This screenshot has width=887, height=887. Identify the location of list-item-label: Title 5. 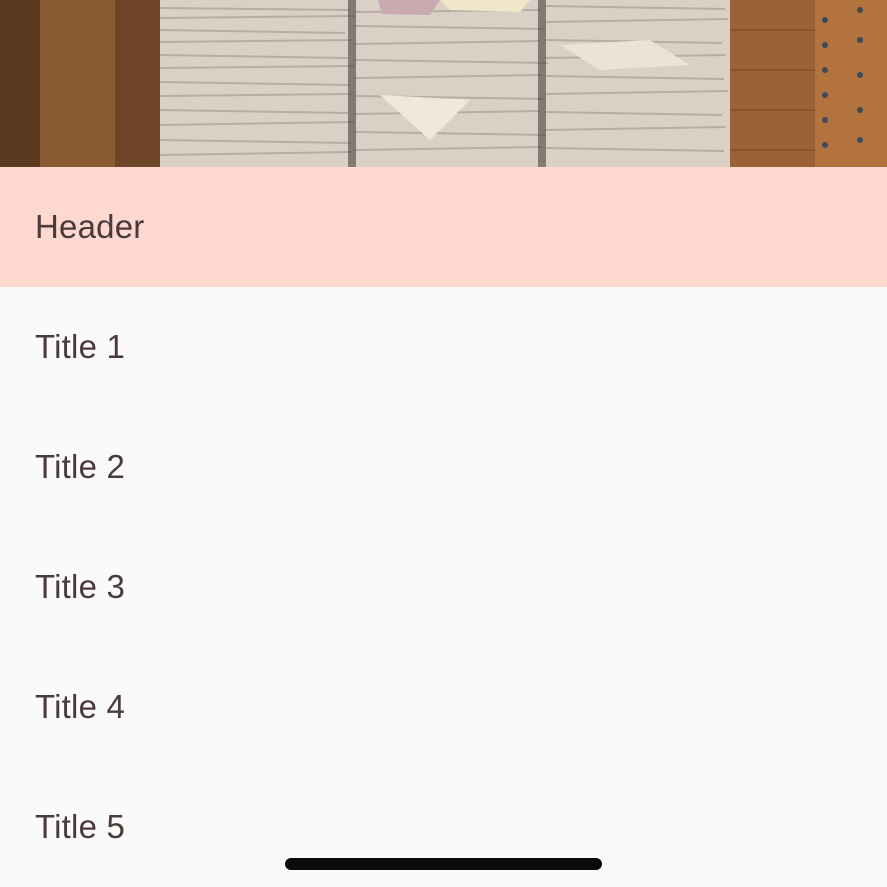
(80, 826).